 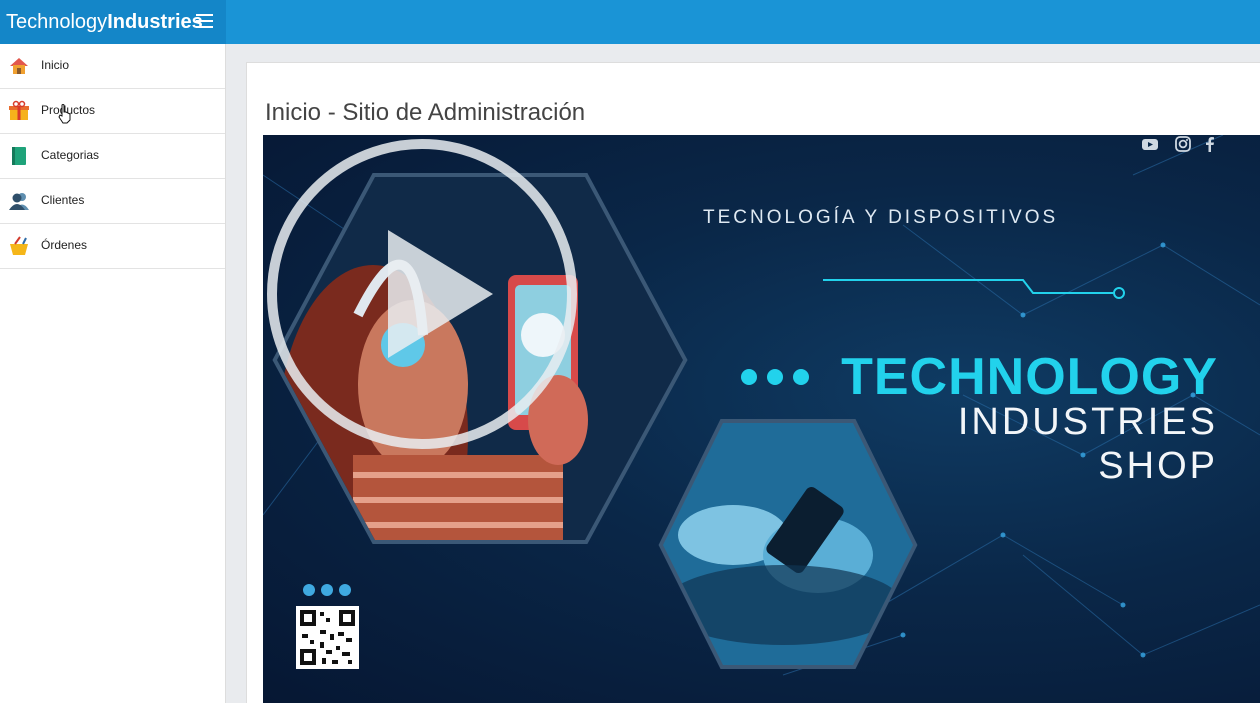 I want to click on banner-title-line3: SHOP, so click(x=1158, y=466).